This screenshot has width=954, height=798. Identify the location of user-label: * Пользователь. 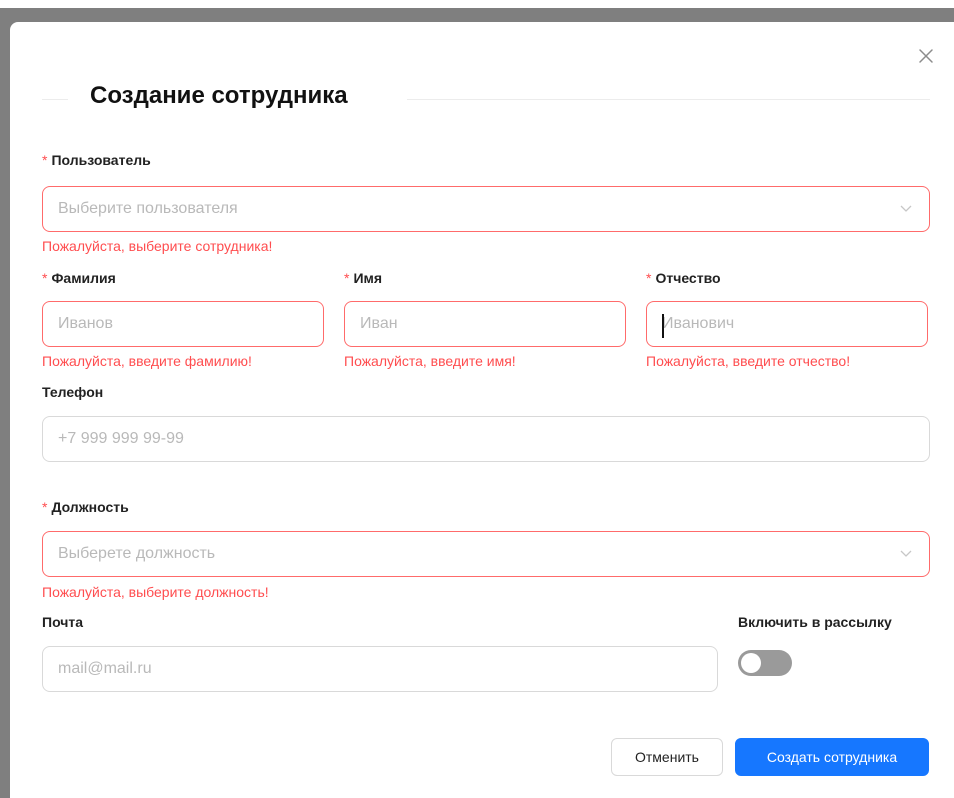
(96, 160).